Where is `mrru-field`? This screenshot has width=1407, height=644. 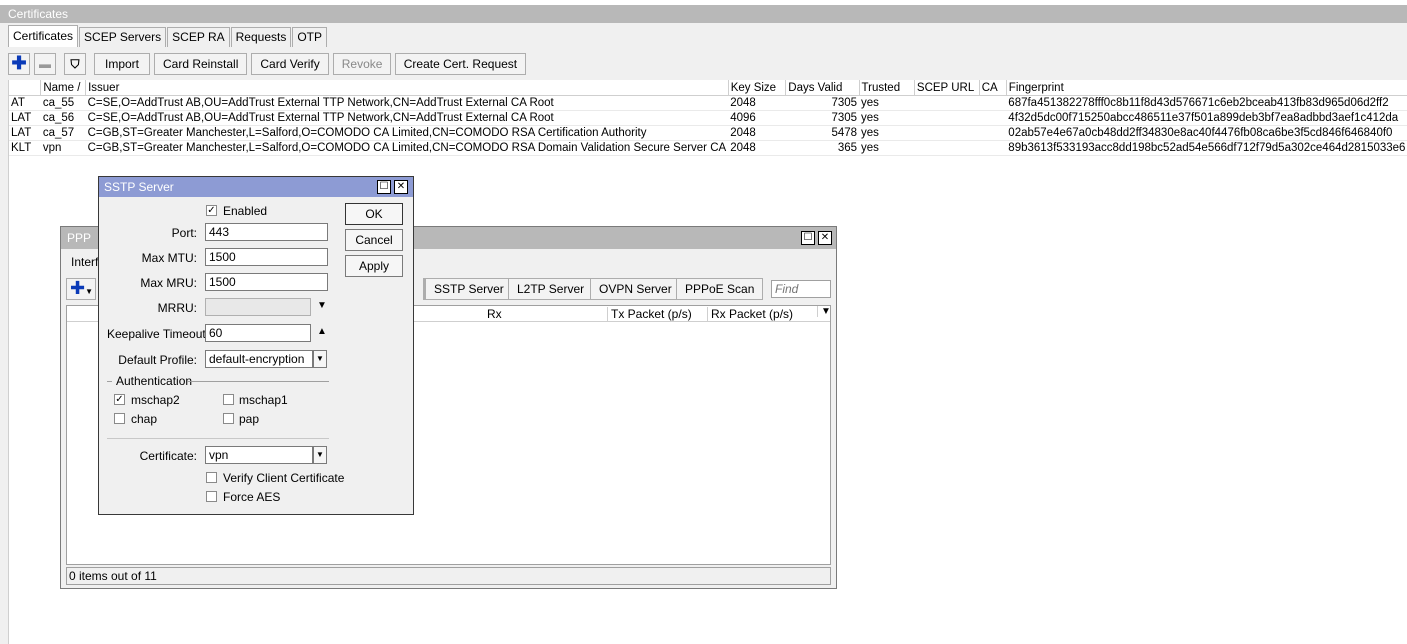
mrru-field is located at coordinates (258, 307).